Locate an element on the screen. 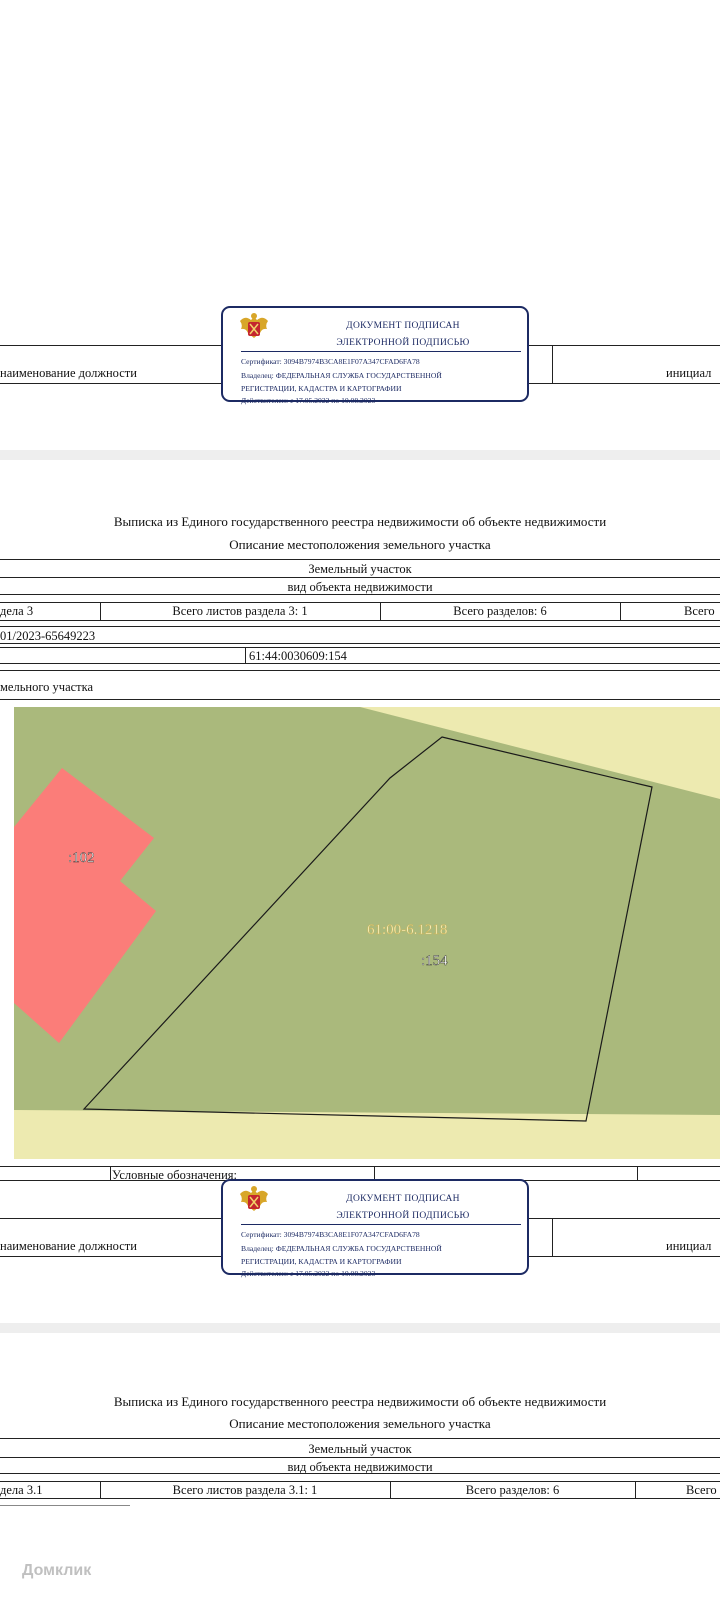 Image resolution: width=720 pixels, height=1600 pixels. parcel-label: :154 is located at coordinates (434, 961).